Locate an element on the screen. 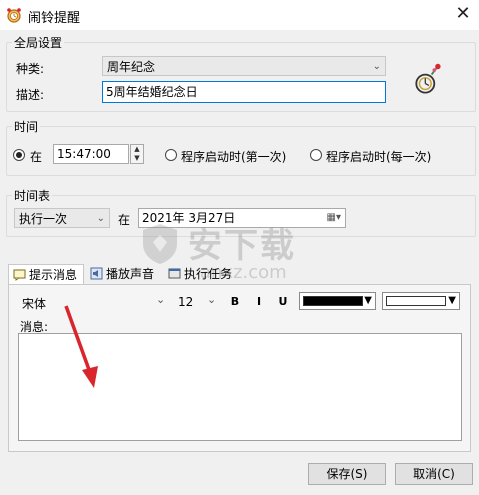 The height and width of the screenshot is (495, 479). back-color-picker: ▼ is located at coordinates (421, 301).